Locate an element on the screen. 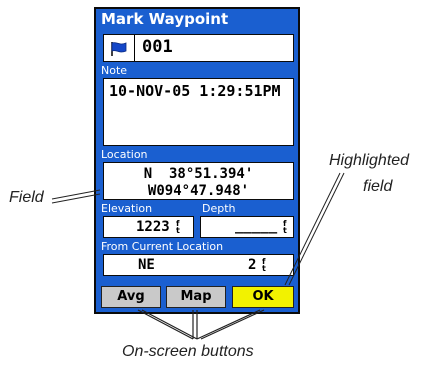  highlighted-callout-line1: Highlighted is located at coordinates (369, 160).